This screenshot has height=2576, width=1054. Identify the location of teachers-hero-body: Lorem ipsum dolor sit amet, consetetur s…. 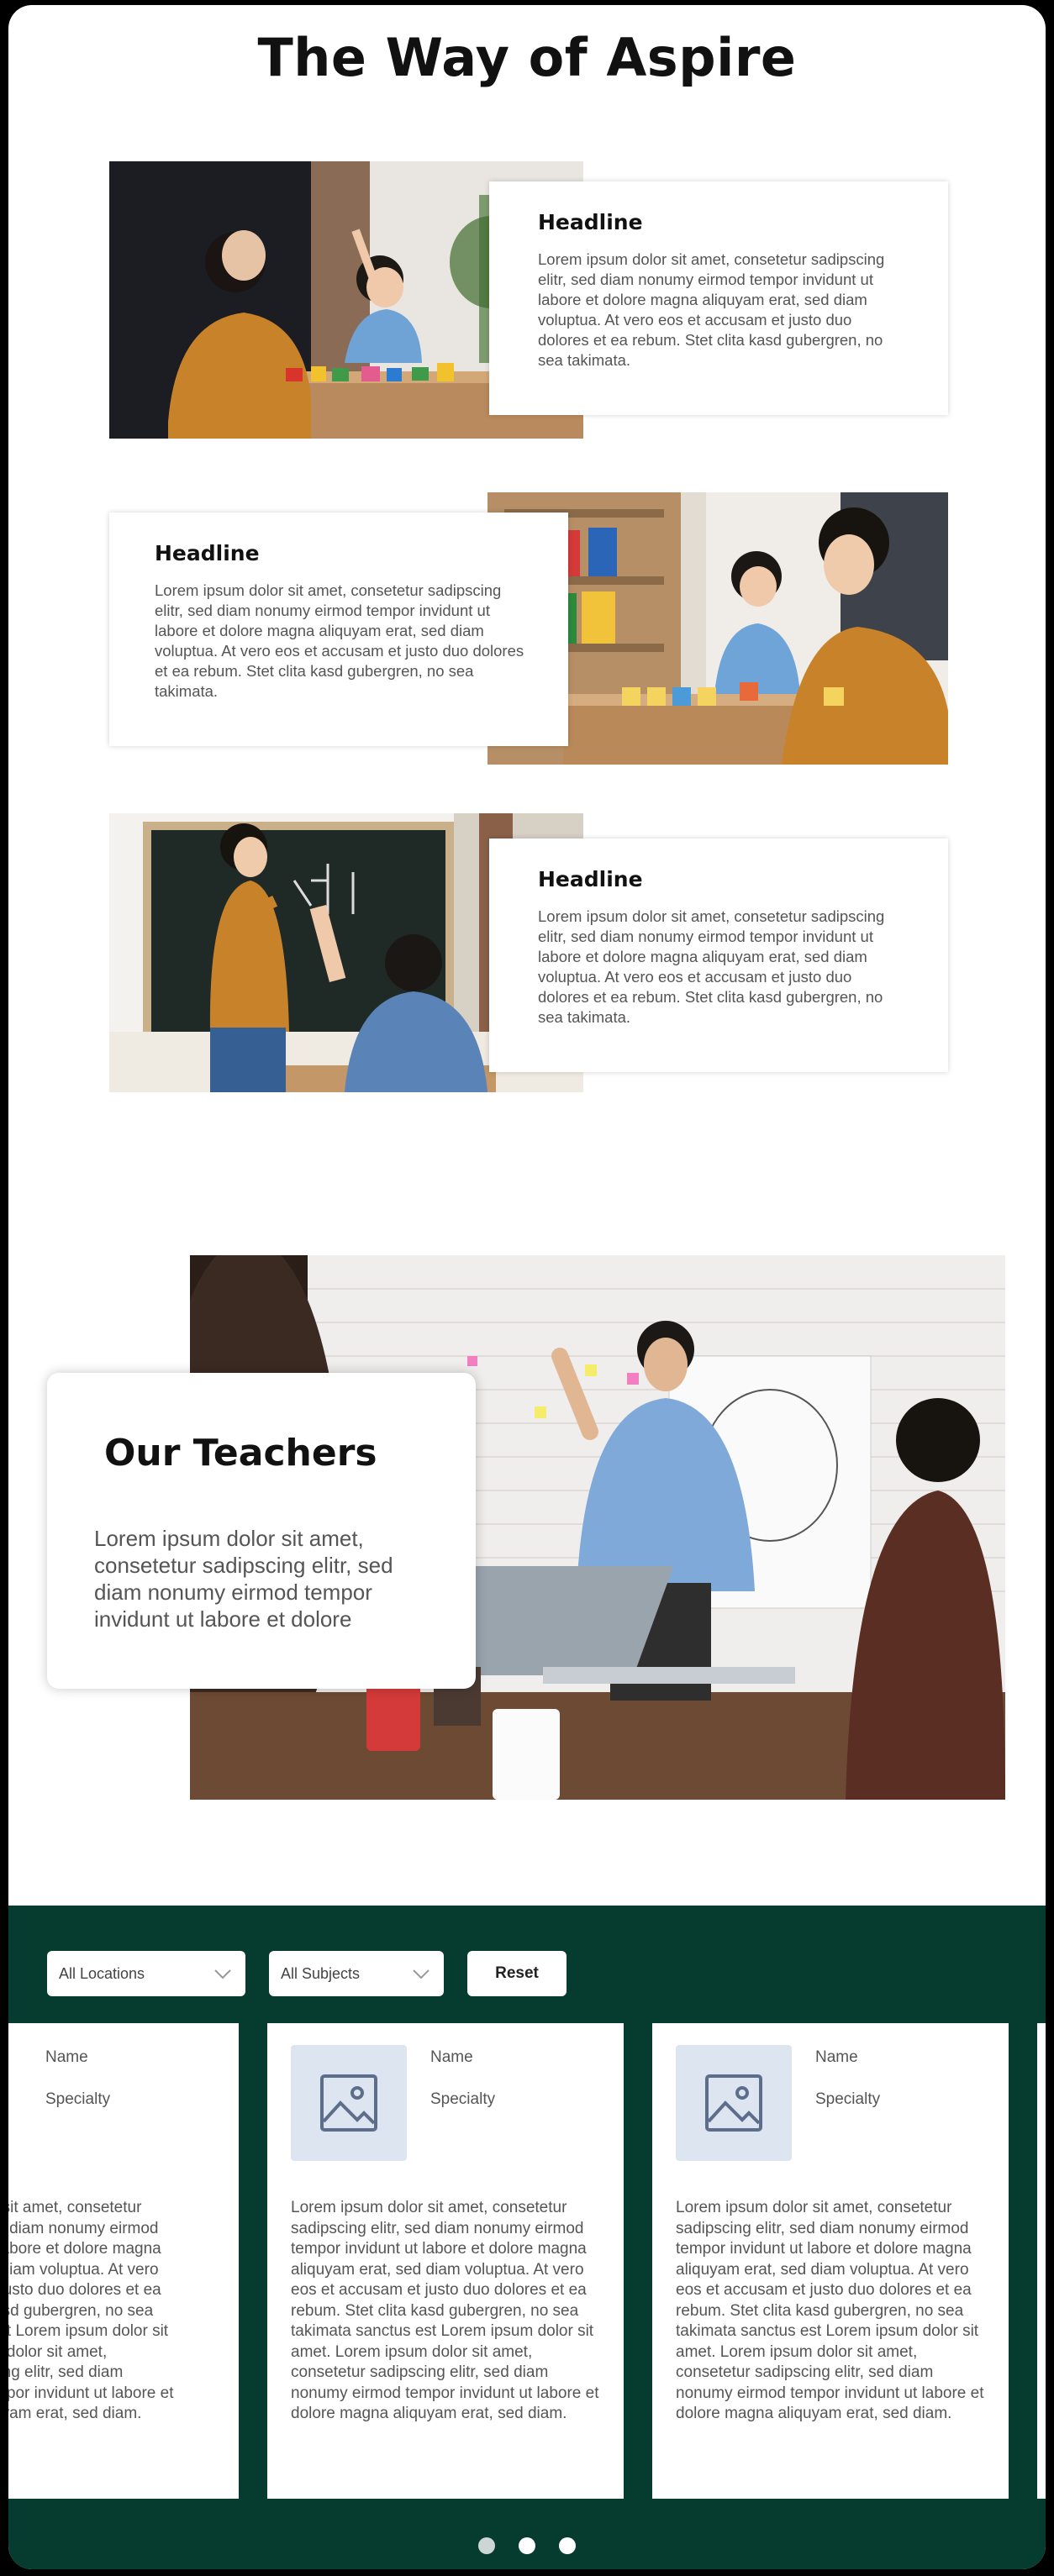
(243, 1579).